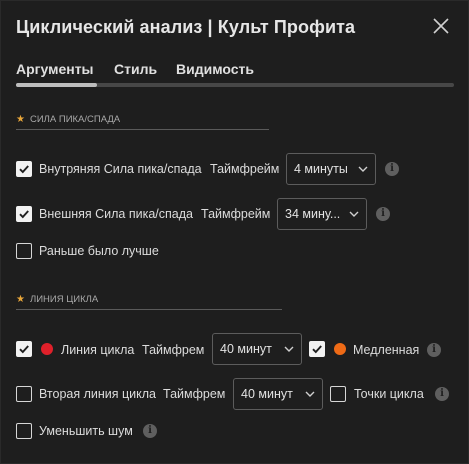 This screenshot has height=464, width=469. I want to click on section-title-cycle: ЛИНИЯ ЦИКЛА, so click(64, 299).